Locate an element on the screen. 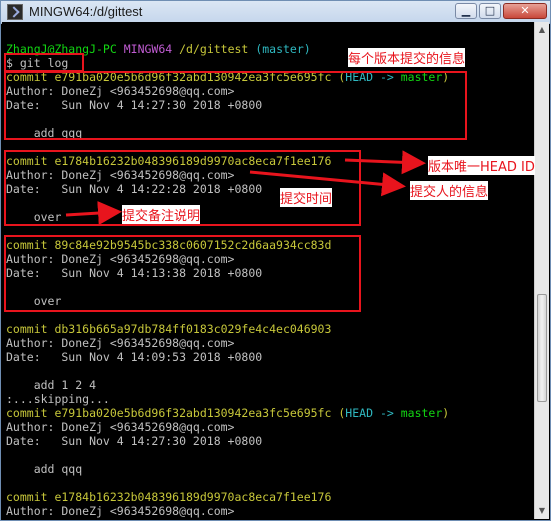 This screenshot has width=551, height=521. annotation-arrows is located at coordinates (245, 188).